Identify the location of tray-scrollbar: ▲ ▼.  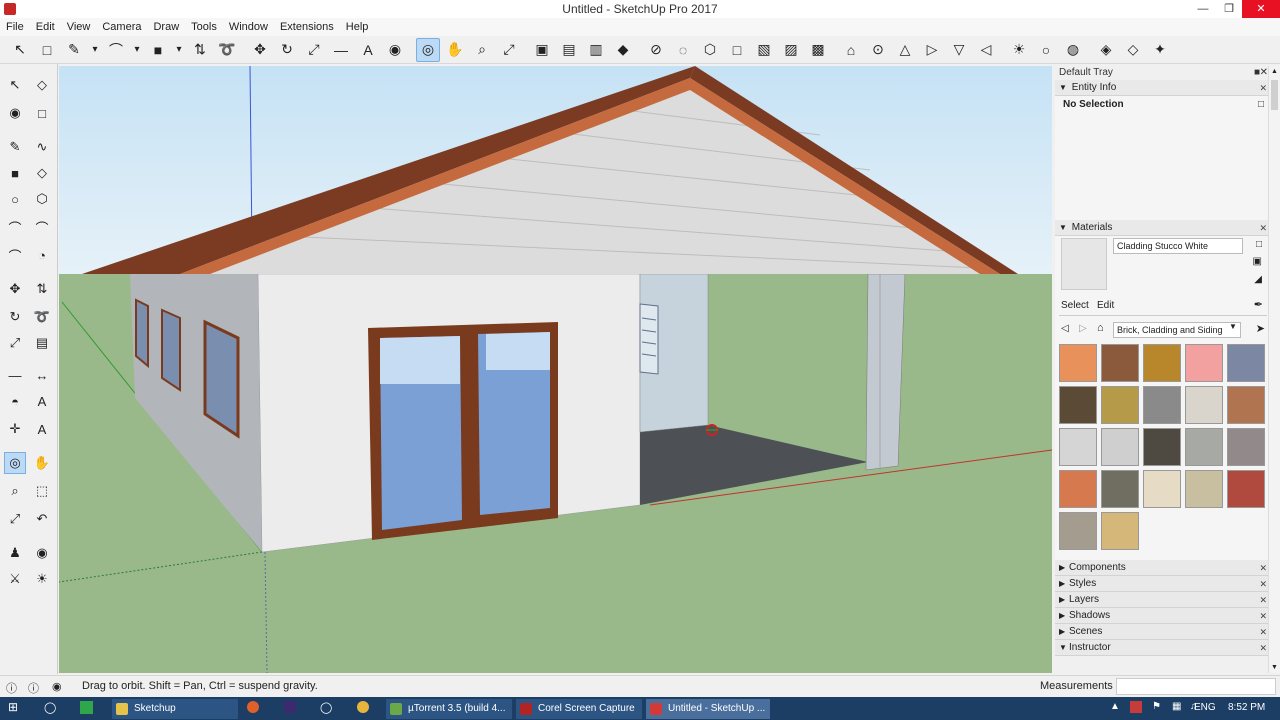
(1274, 369).